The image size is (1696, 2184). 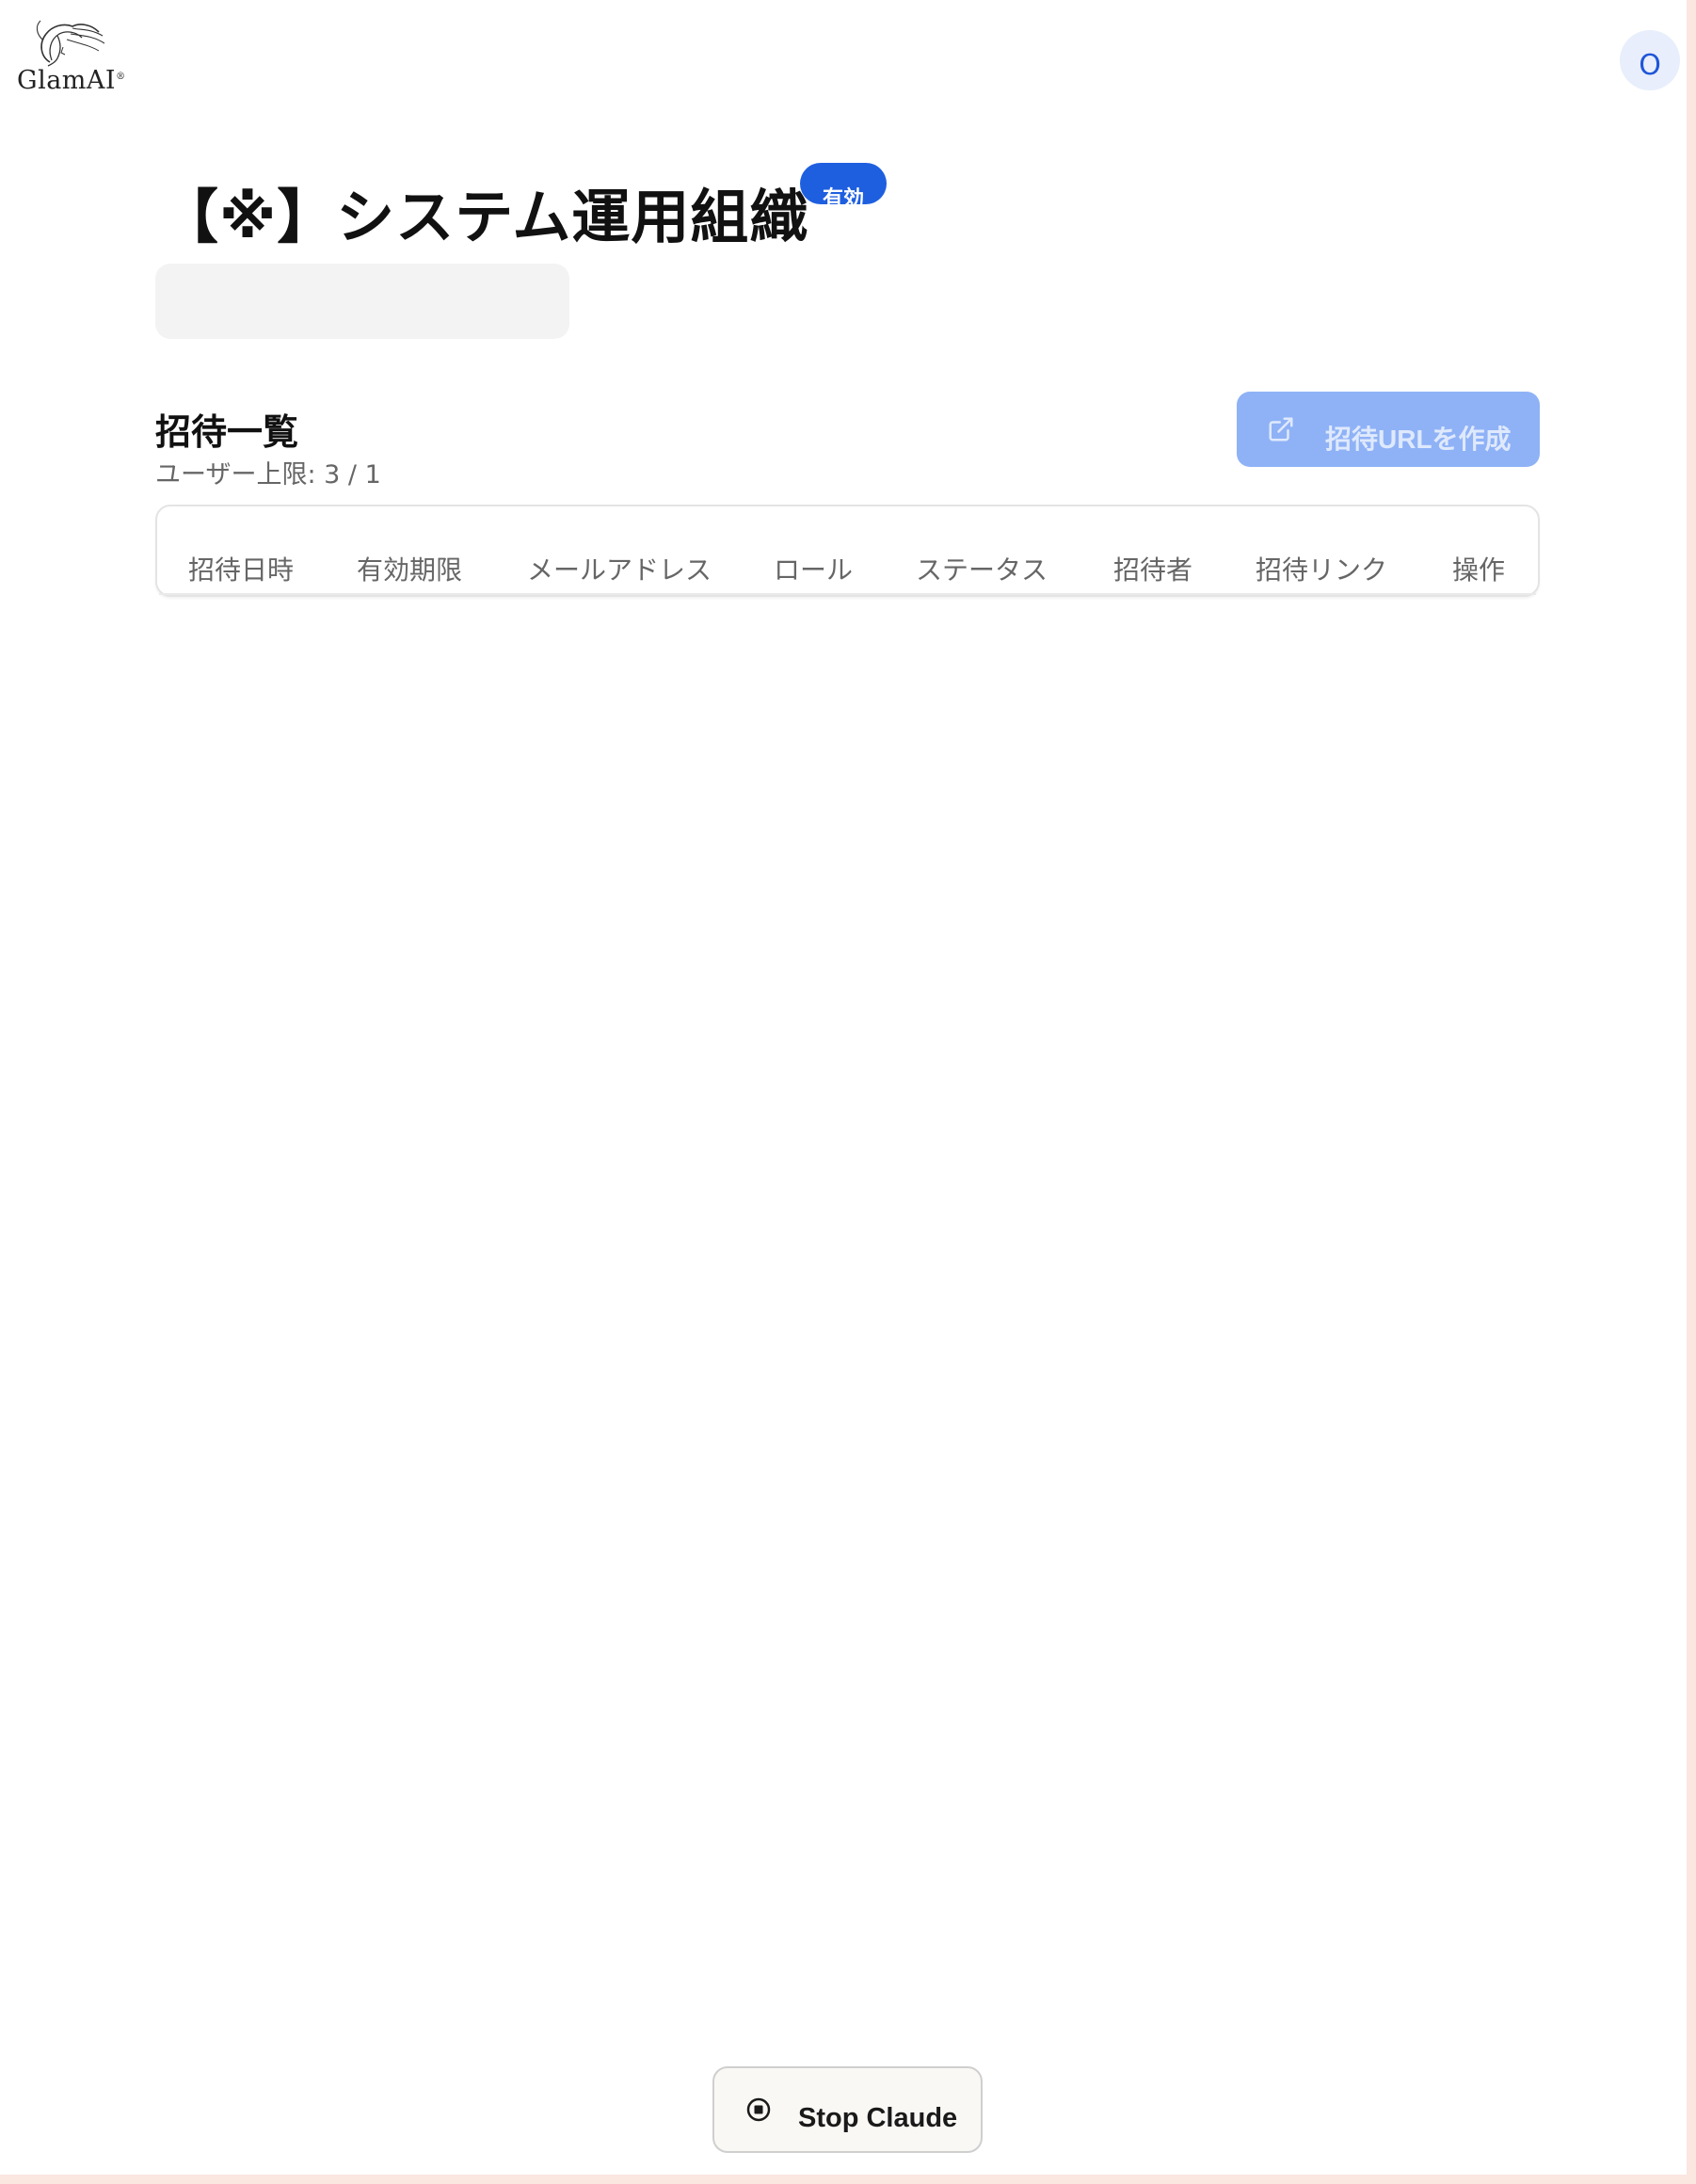 I want to click on create-invite-url-button: 招待URLを作成, so click(x=1388, y=429).